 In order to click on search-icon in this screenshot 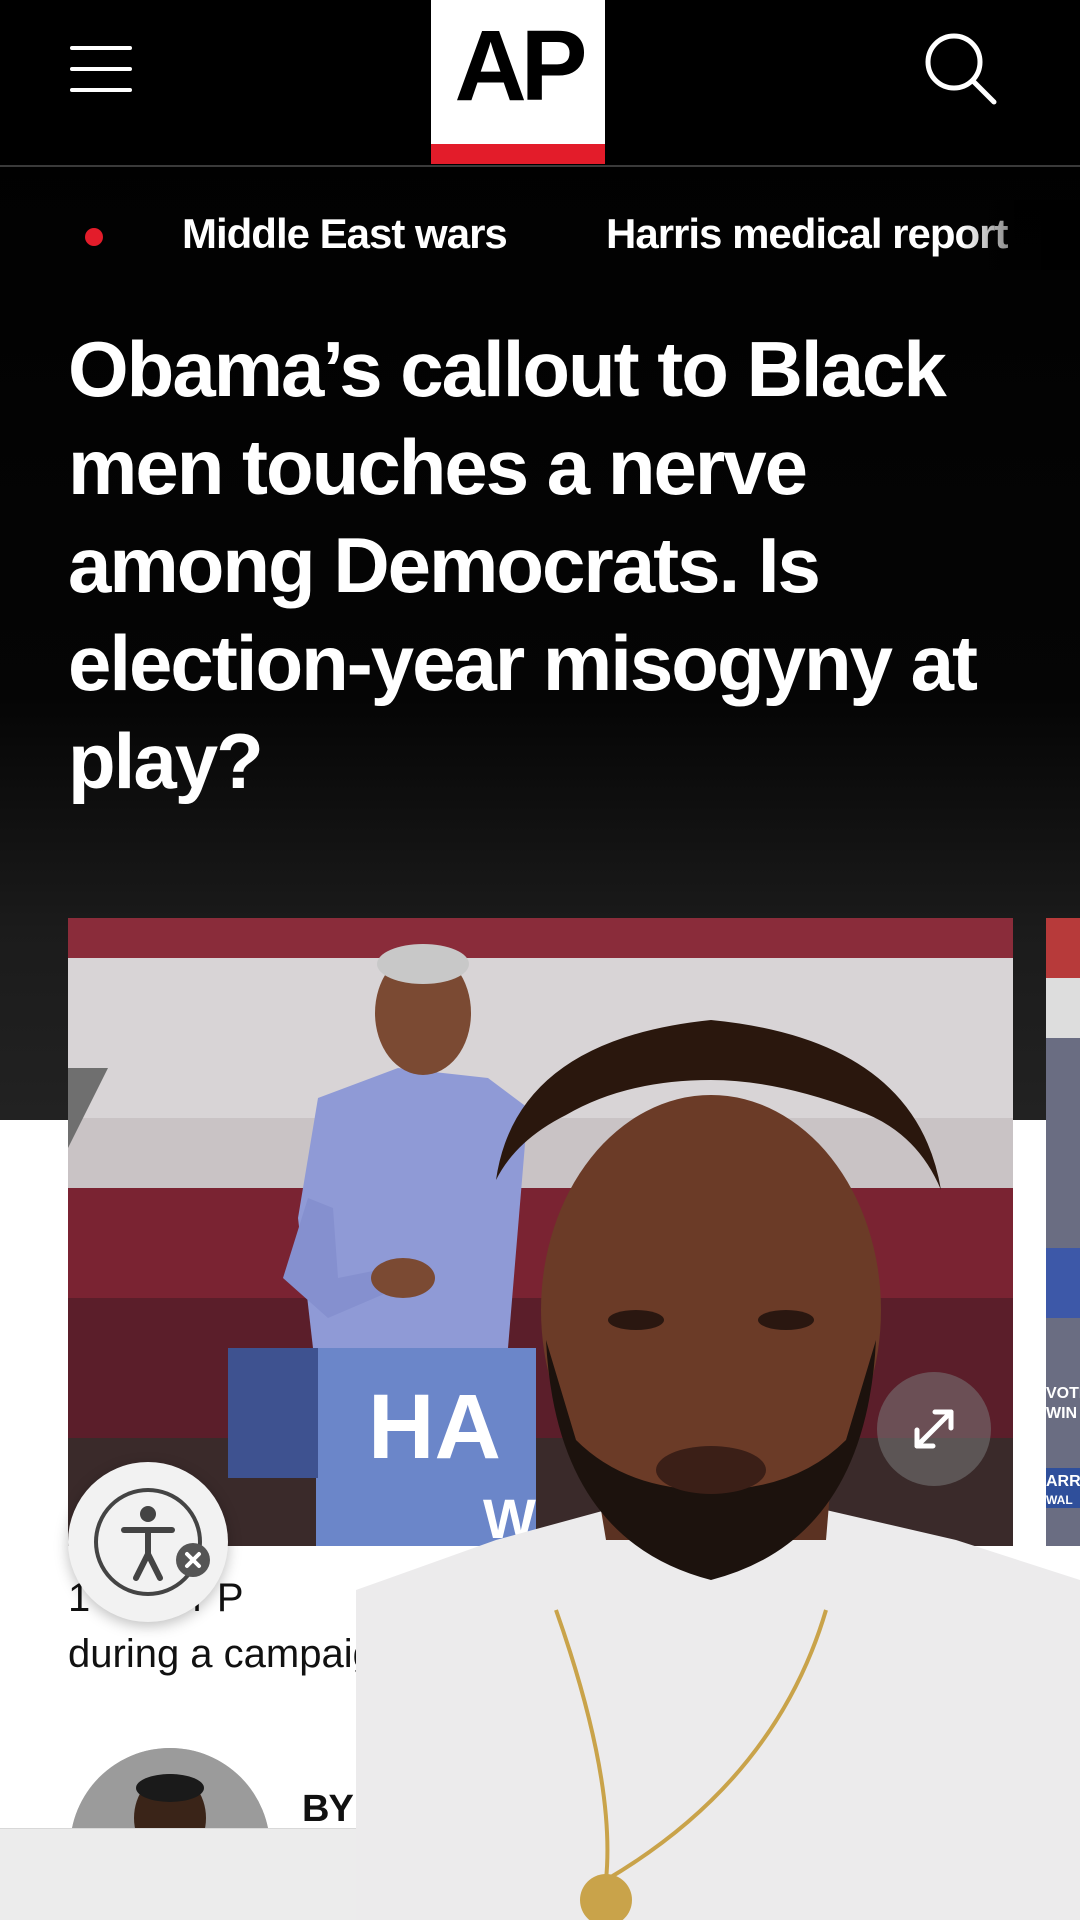, I will do `click(960, 68)`.